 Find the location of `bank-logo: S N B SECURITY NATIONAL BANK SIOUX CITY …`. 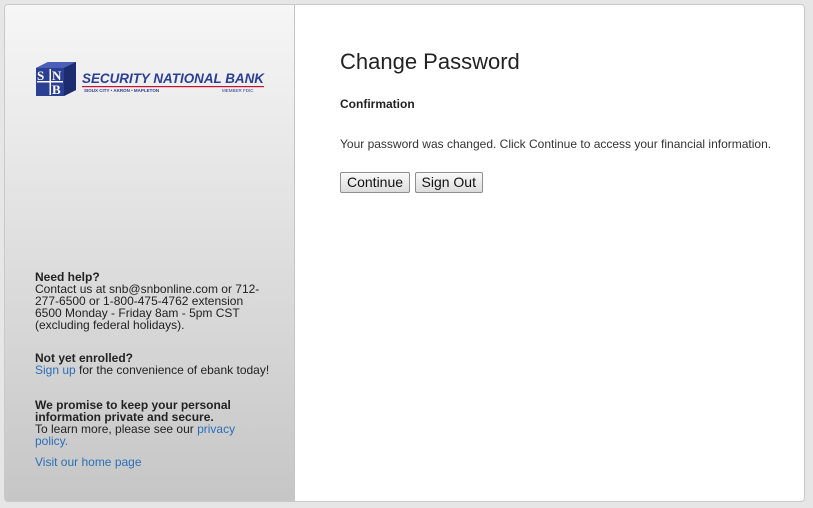

bank-logo: S N B SECURITY NATIONAL BANK SIOUX CITY … is located at coordinates (150, 81).